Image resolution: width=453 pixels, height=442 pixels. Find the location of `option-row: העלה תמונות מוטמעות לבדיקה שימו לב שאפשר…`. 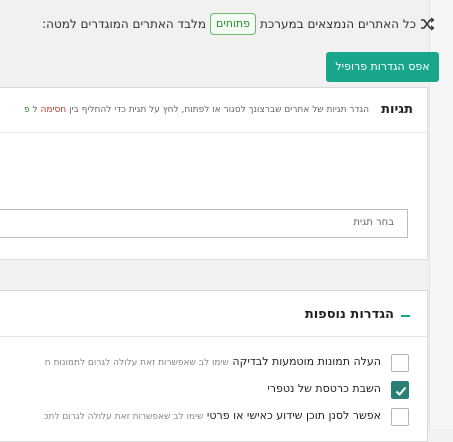

option-row: העלה תמונות מוטמעות לבדיקה שימו לב שאפשר… is located at coordinates (204, 365).